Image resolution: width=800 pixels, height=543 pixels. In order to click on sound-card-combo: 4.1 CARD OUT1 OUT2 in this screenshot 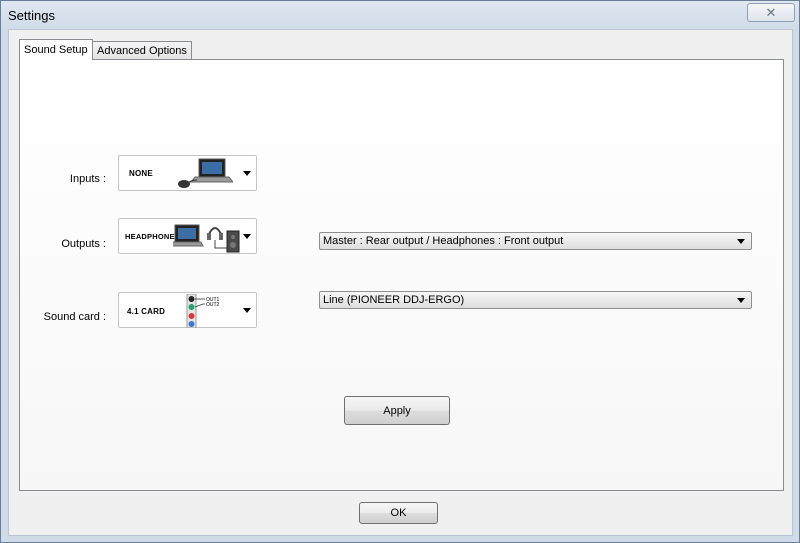, I will do `click(187, 310)`.